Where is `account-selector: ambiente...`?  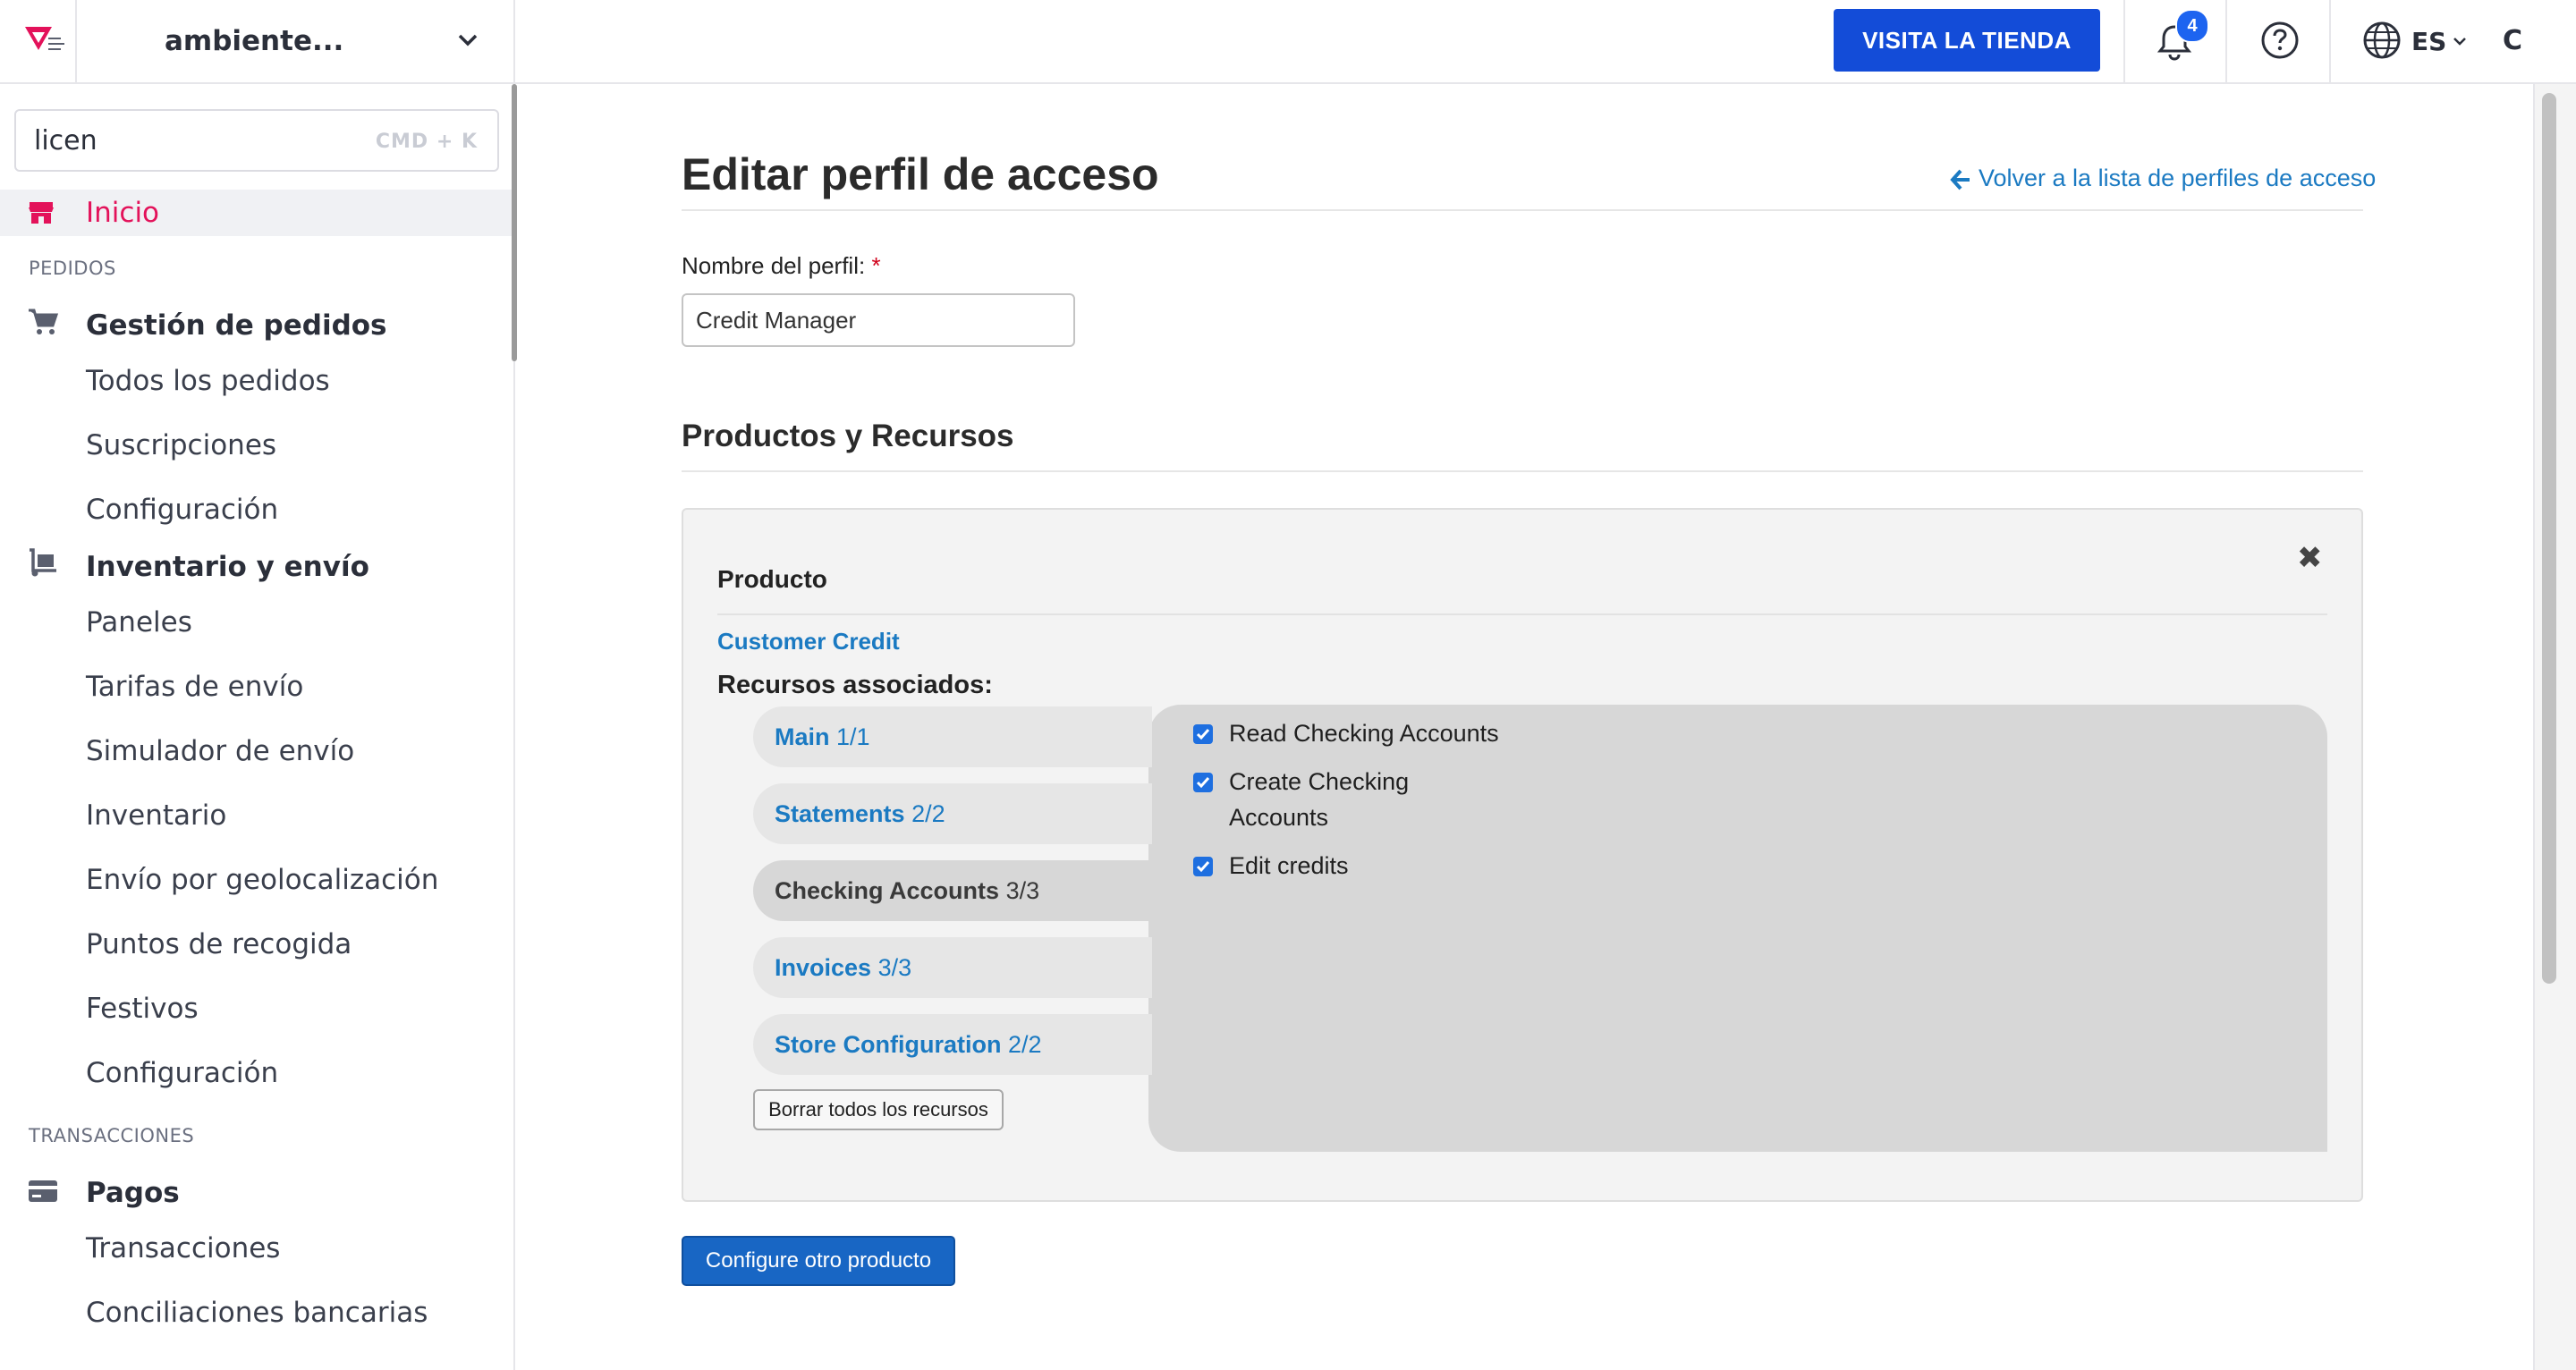
account-selector: ambiente... is located at coordinates (295, 41).